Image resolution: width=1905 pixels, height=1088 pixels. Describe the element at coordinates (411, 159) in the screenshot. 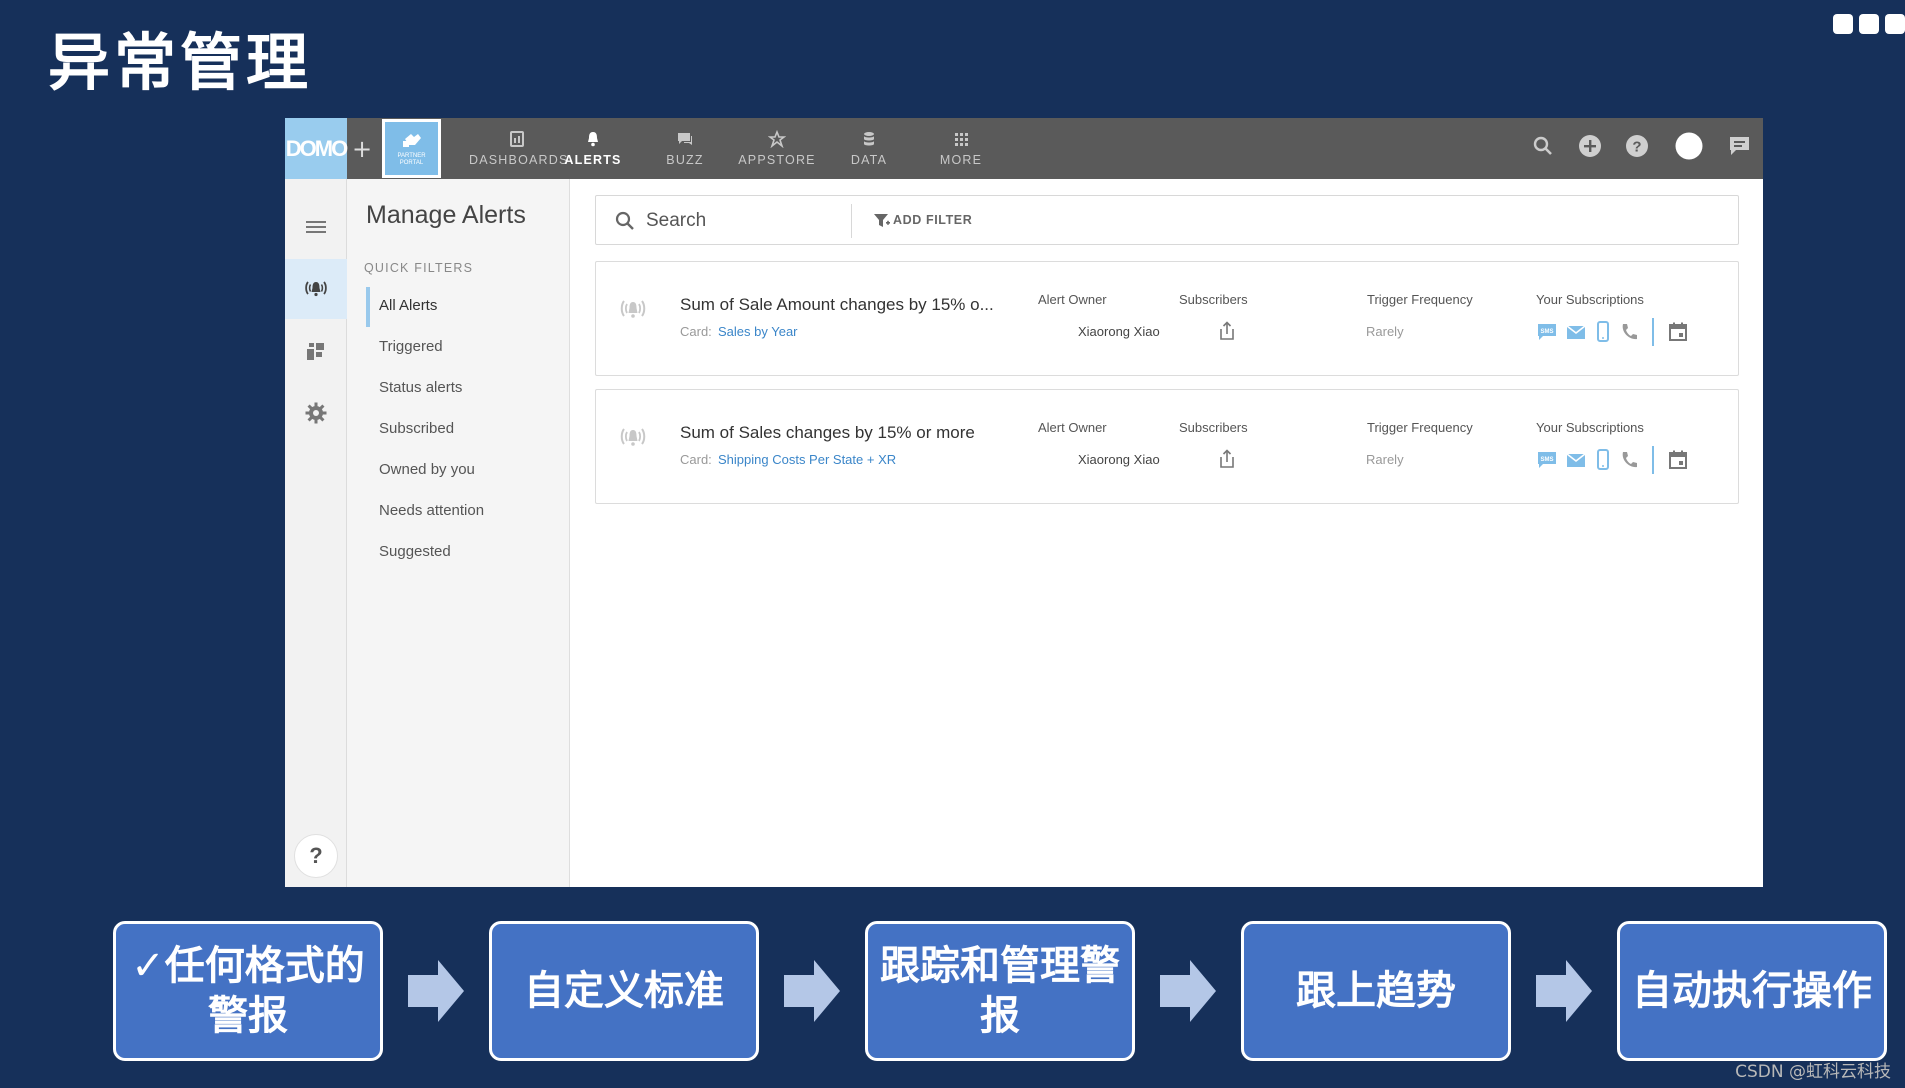

I see `partner-portal-label: PARTNER PORTAL` at that location.